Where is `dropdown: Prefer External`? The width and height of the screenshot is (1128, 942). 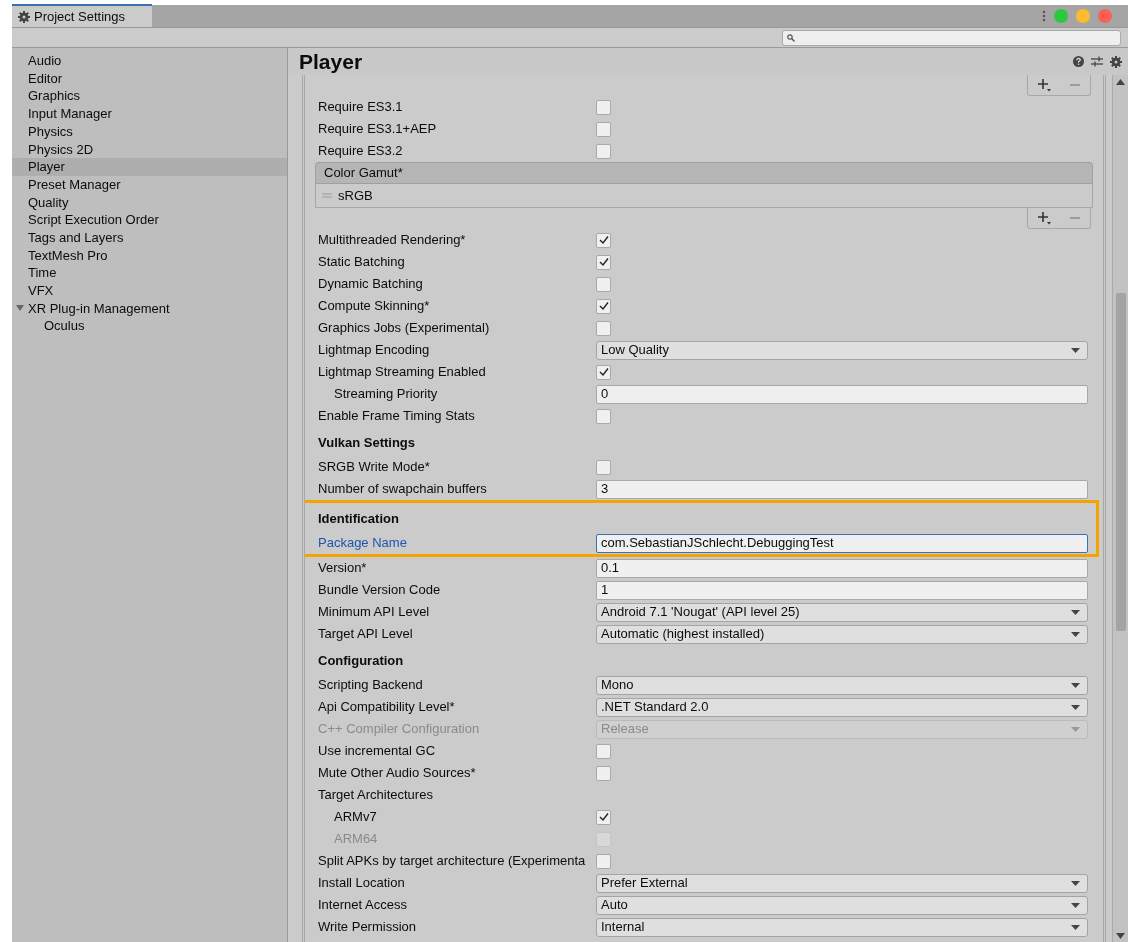
dropdown: Prefer External is located at coordinates (842, 883).